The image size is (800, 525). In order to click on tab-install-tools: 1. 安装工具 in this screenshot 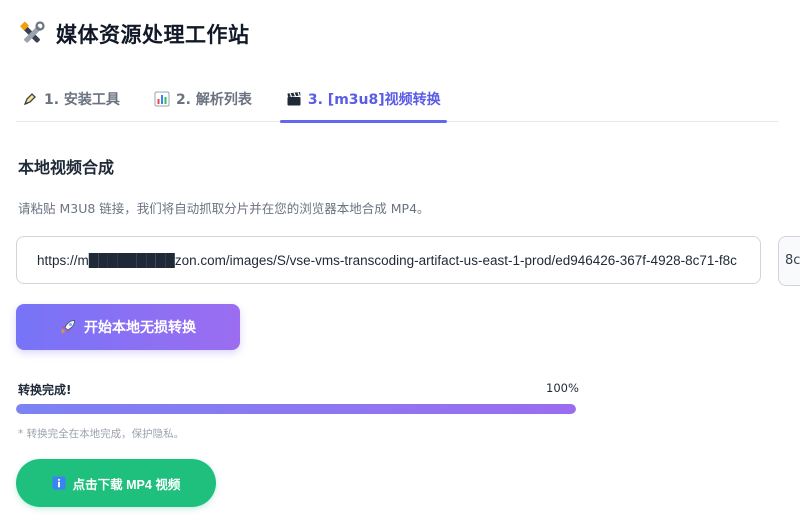, I will do `click(71, 99)`.